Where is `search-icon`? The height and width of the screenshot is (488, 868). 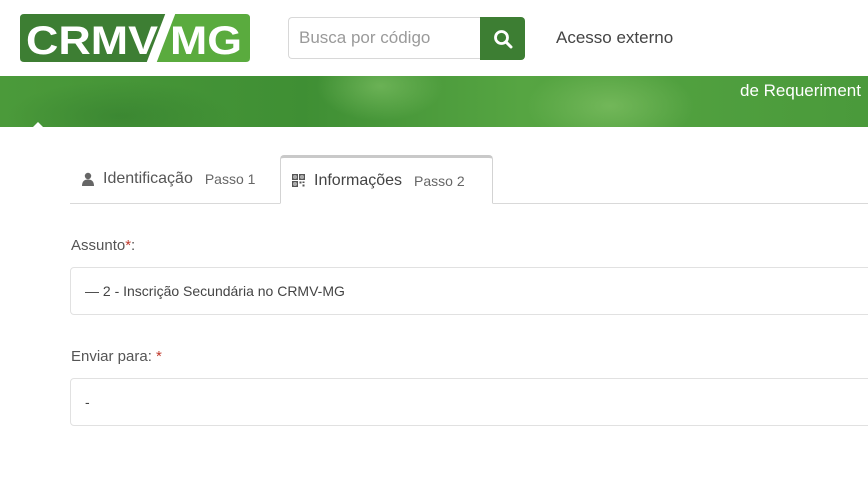
search-icon is located at coordinates (502, 38).